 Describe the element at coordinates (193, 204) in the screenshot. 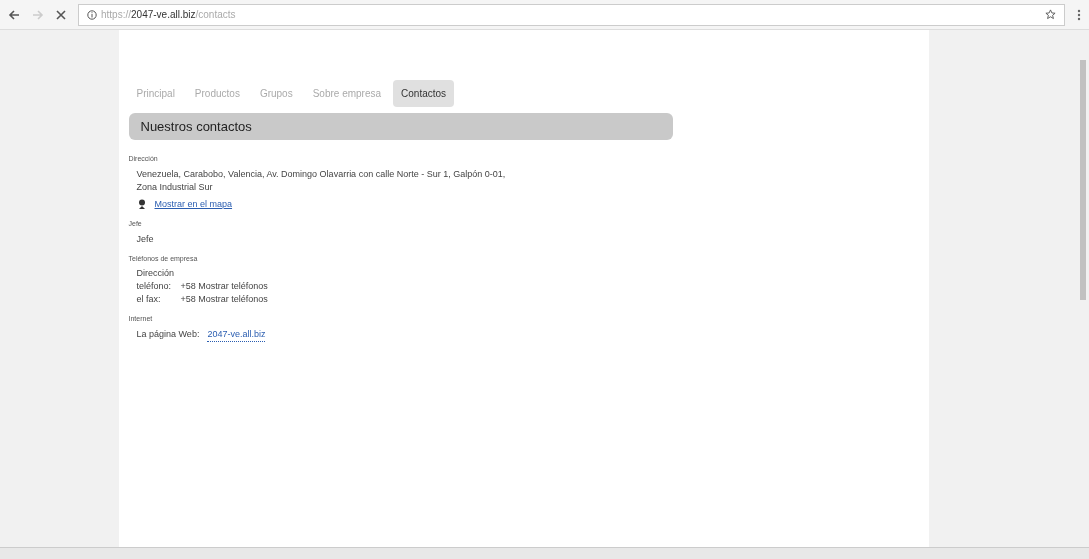

I see `map-link: Mostrar en el mapa` at that location.